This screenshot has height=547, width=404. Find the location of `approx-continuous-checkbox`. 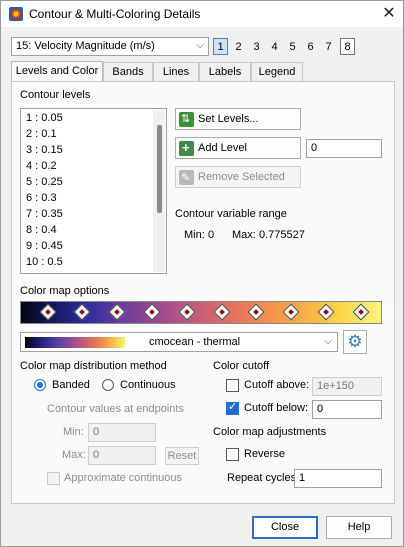

approx-continuous-checkbox is located at coordinates (53, 478).